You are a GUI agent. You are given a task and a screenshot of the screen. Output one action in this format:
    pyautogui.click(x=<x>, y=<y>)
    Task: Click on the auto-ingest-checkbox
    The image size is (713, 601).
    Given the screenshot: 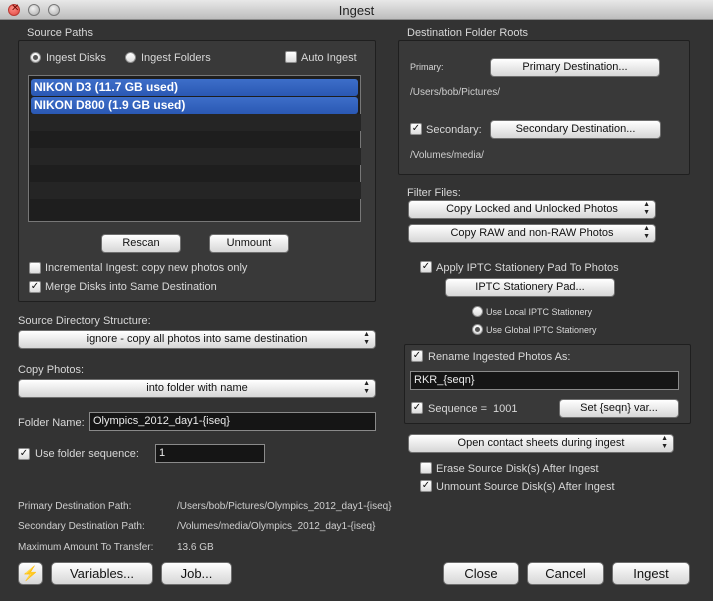 What is the action you would take?
    pyautogui.click(x=291, y=57)
    